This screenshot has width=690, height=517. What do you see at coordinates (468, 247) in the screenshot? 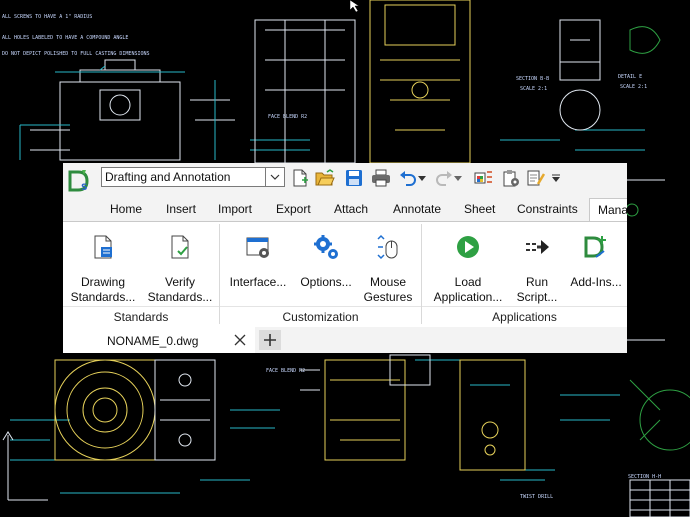
I see `play-icon` at bounding box center [468, 247].